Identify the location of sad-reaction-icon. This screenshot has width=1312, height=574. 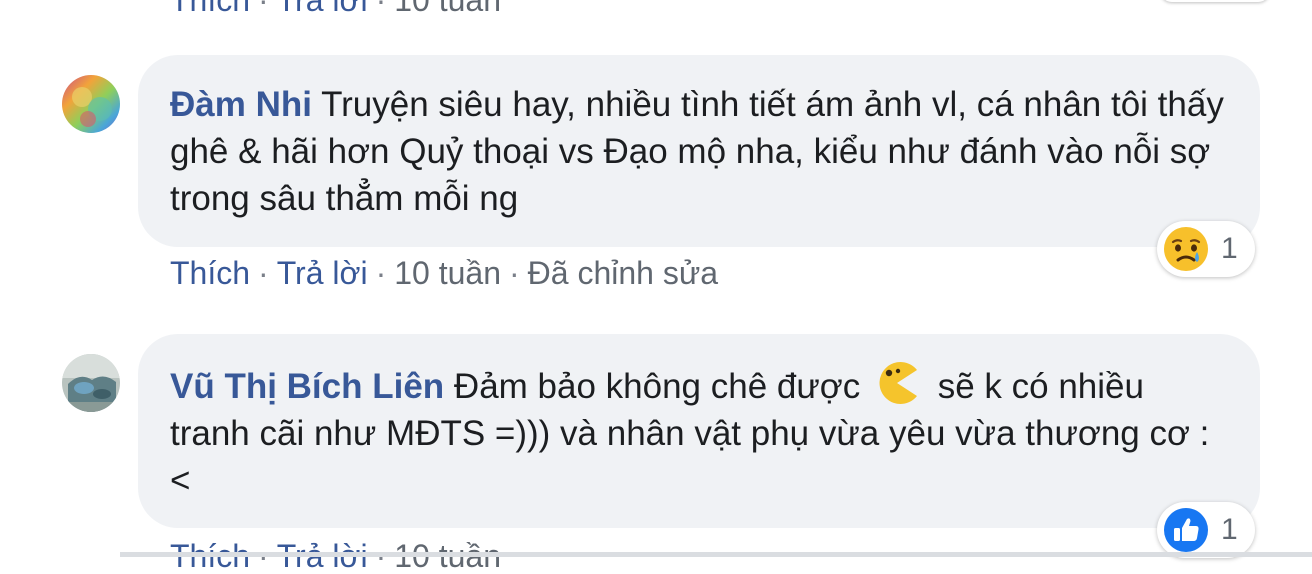
(1186, 249).